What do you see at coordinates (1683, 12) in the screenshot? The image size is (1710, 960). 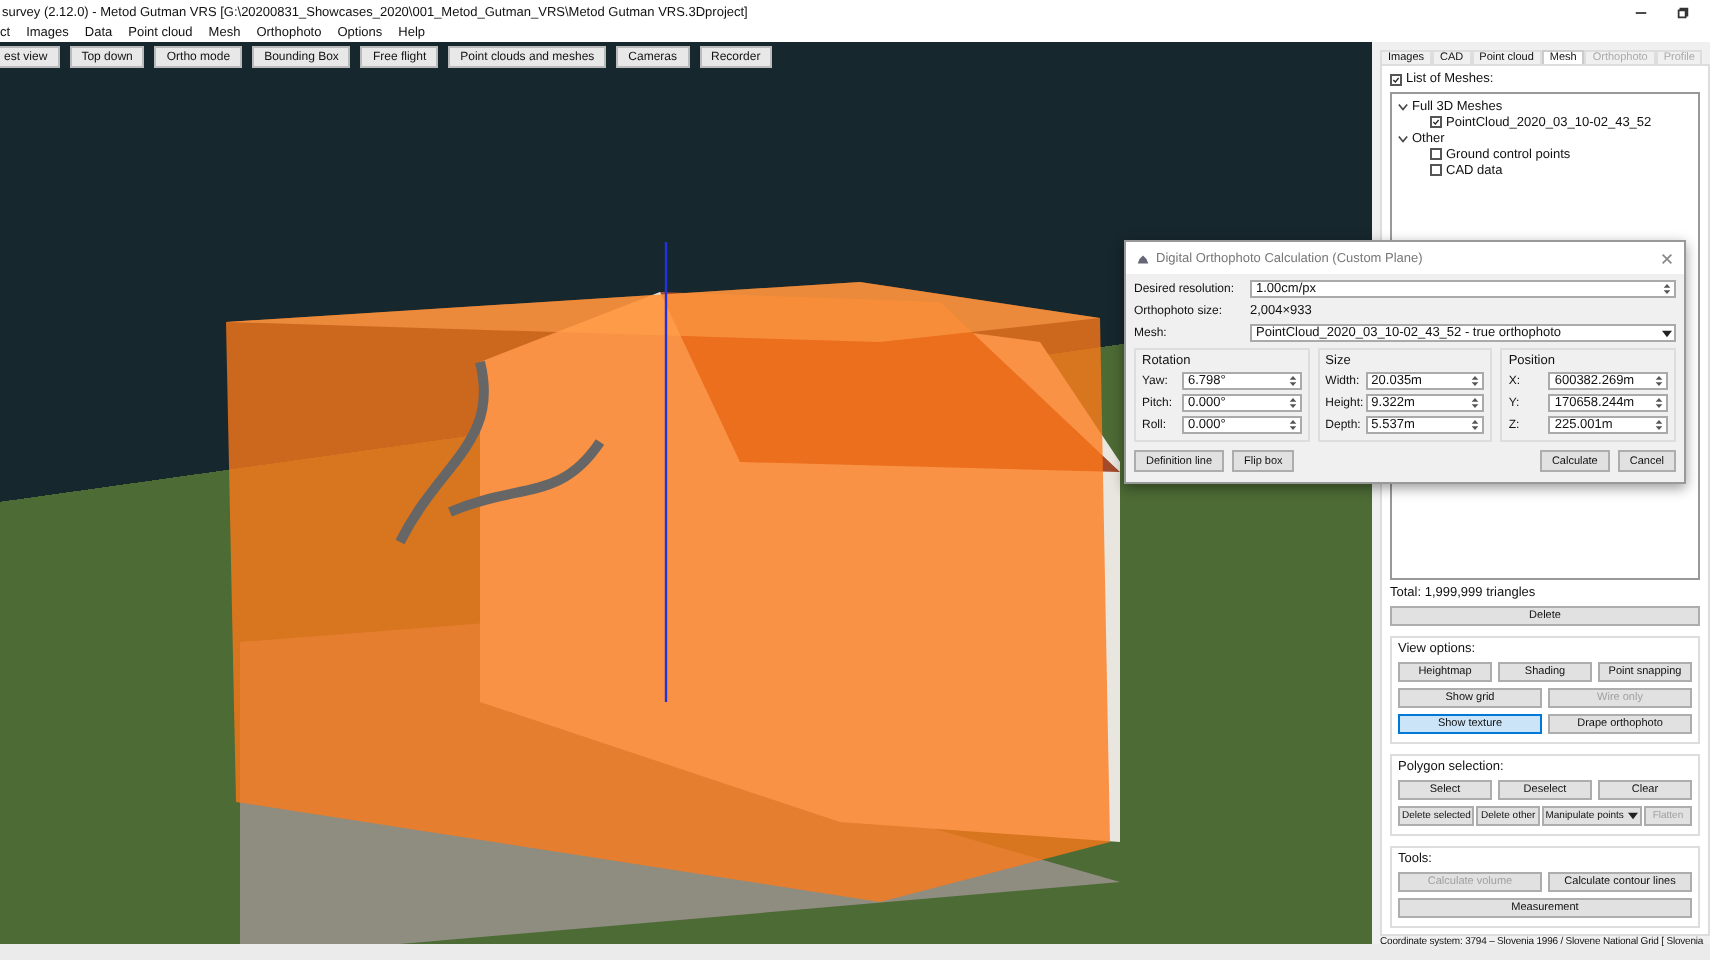 I see `restore-icon` at bounding box center [1683, 12].